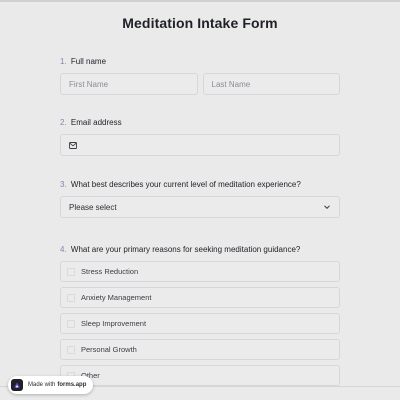 The width and height of the screenshot is (400, 400). Describe the element at coordinates (110, 271) in the screenshot. I see `option-label: Stress Reduction` at that location.